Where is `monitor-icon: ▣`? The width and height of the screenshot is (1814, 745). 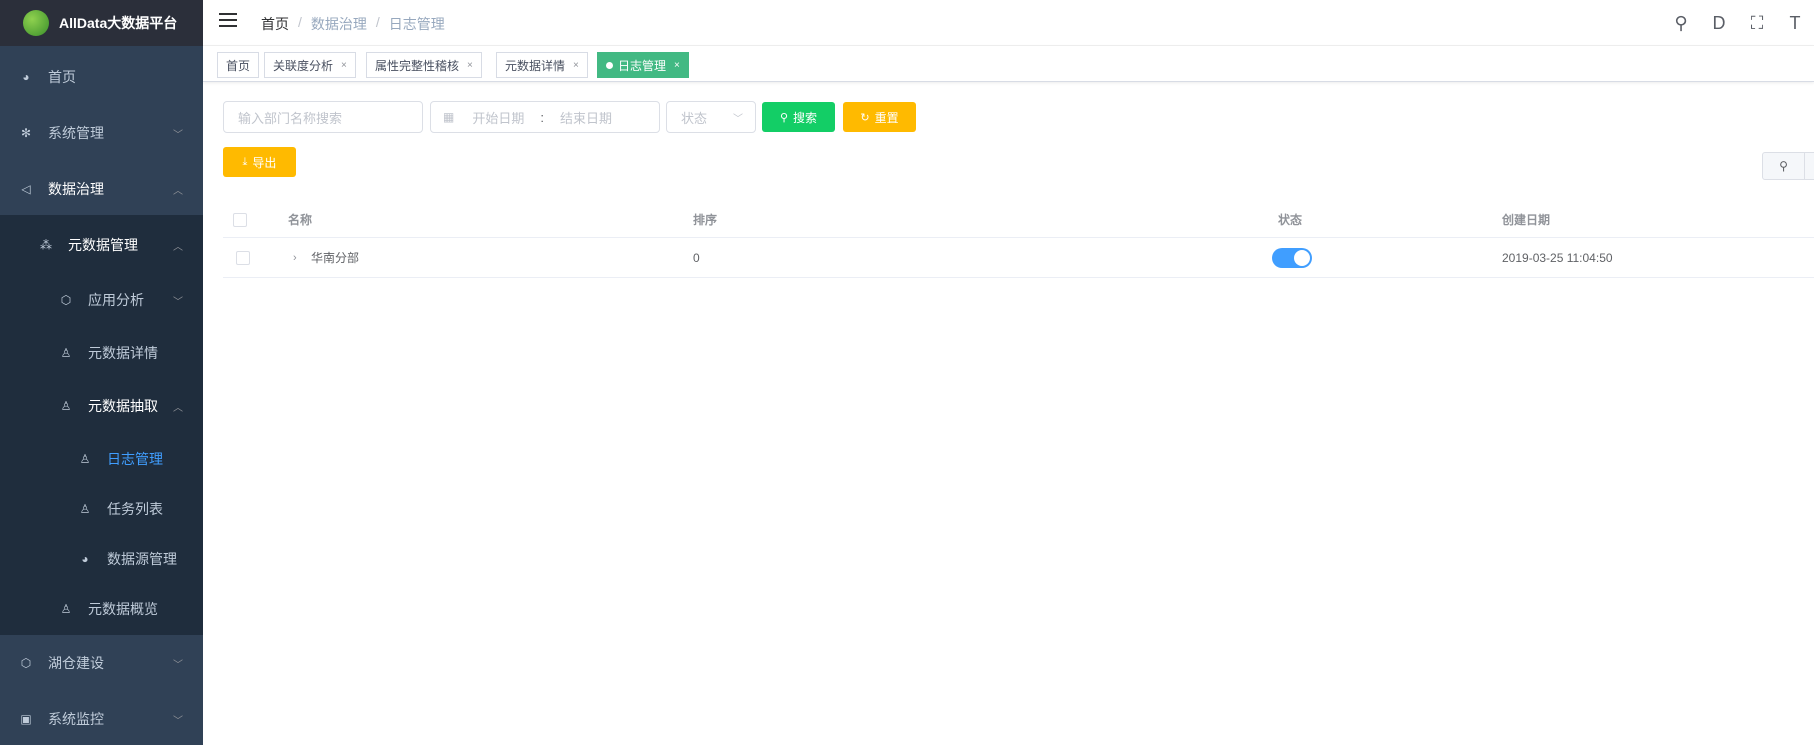
monitor-icon: ▣ is located at coordinates (26, 719).